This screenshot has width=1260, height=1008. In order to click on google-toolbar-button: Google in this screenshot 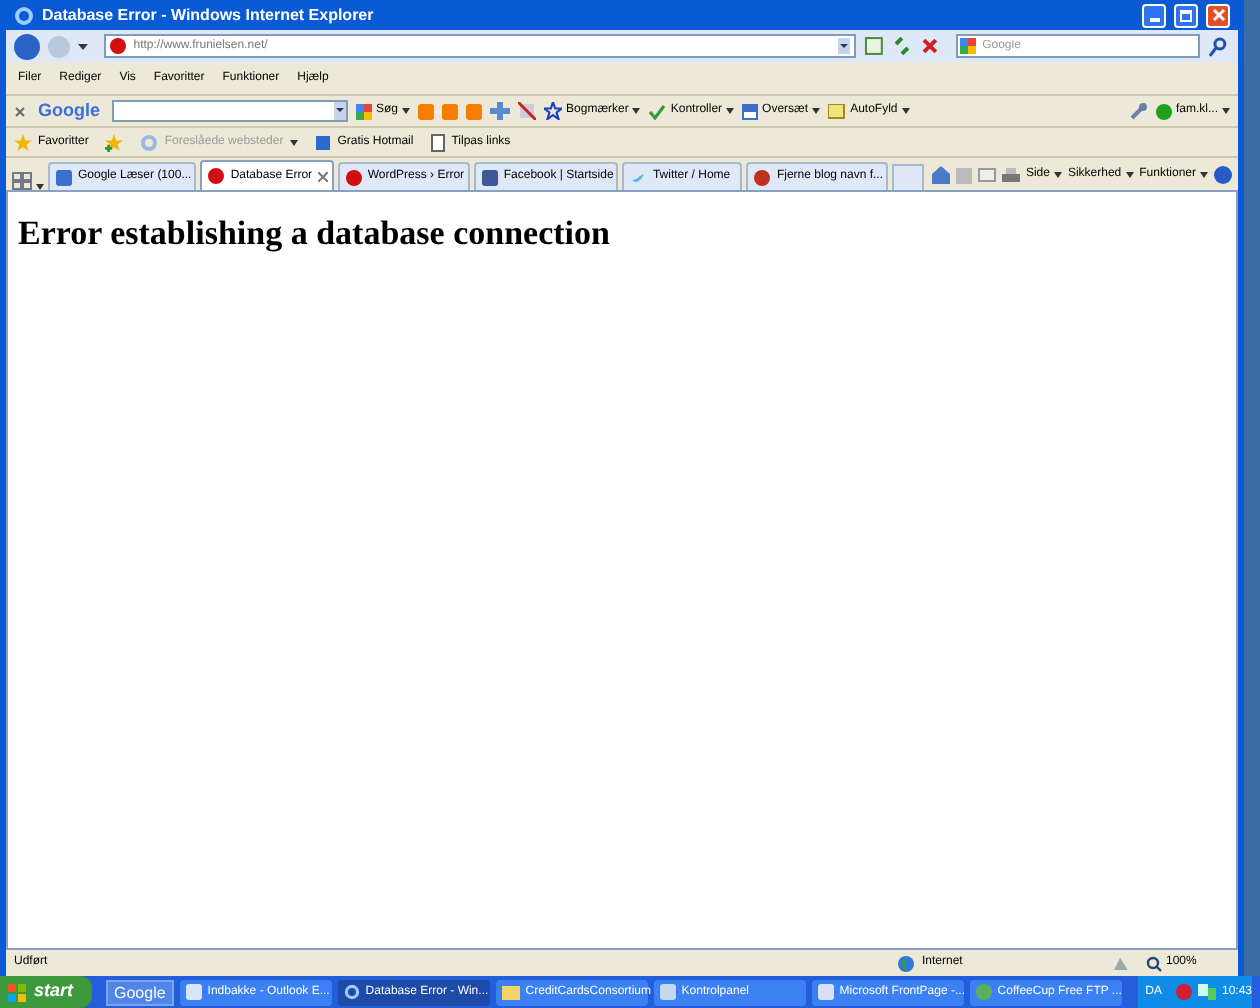, I will do `click(140, 992)`.